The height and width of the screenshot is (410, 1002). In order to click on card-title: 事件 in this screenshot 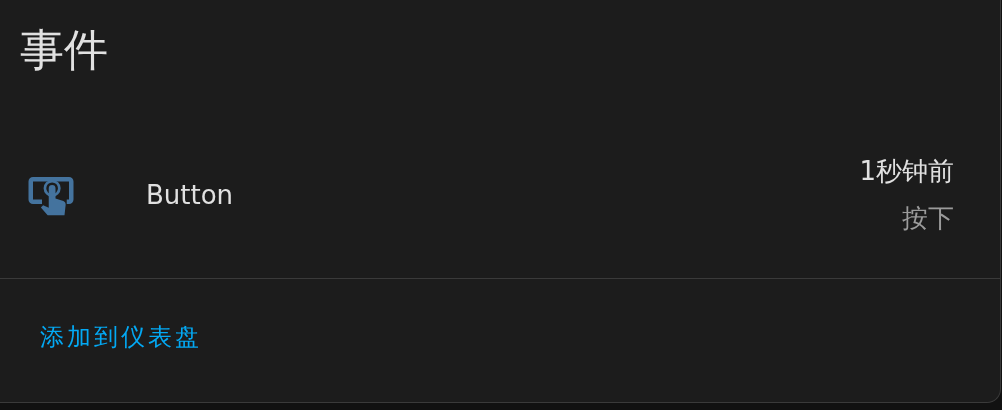, I will do `click(64, 49)`.